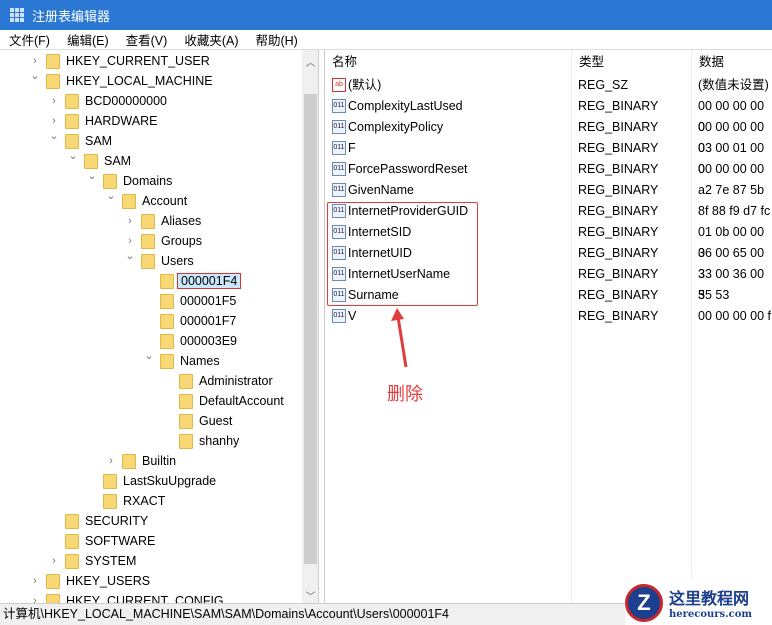  I want to click on tree-node: LastSkuUpgrade, so click(150, 481).